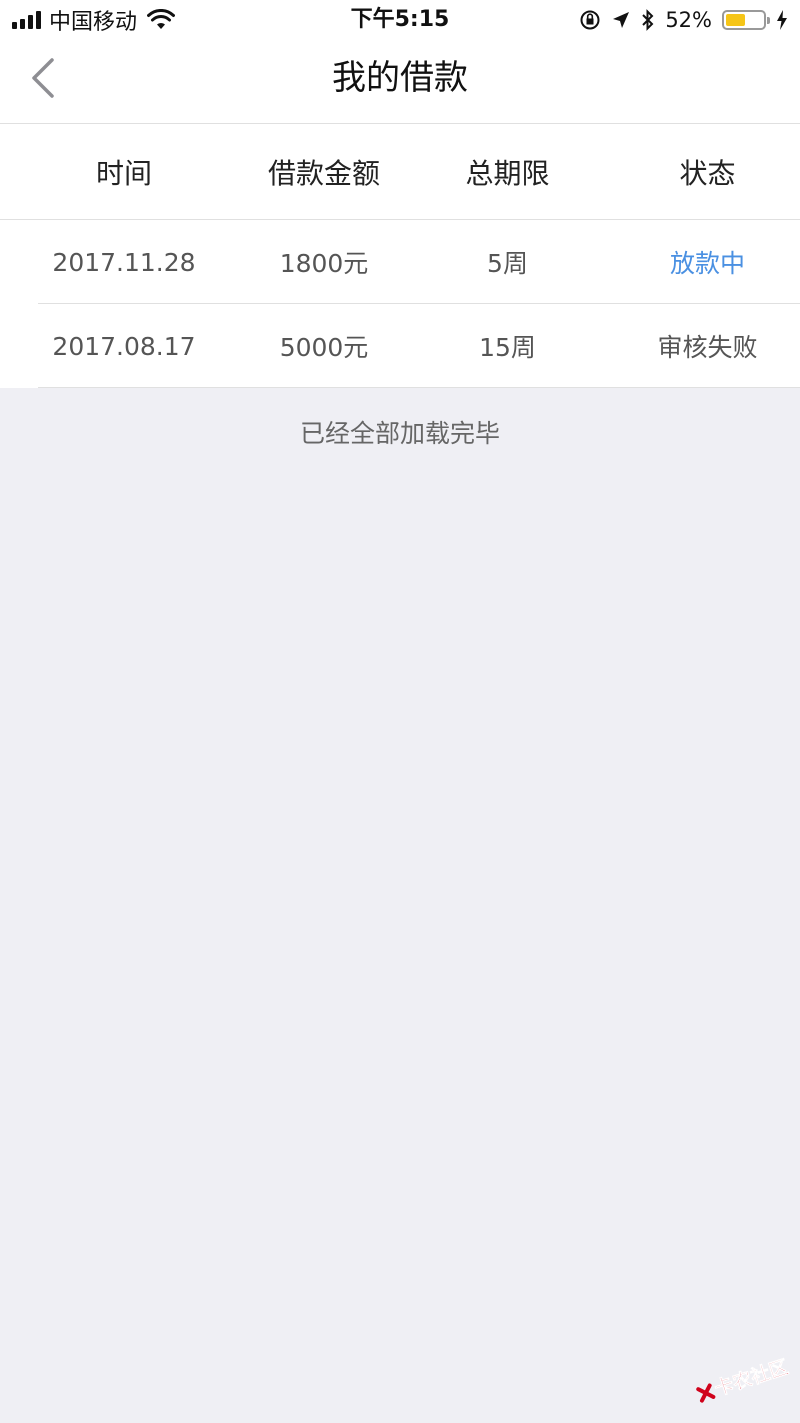 Image resolution: width=800 pixels, height=1423 pixels. I want to click on column-header-status: 状态, so click(707, 173).